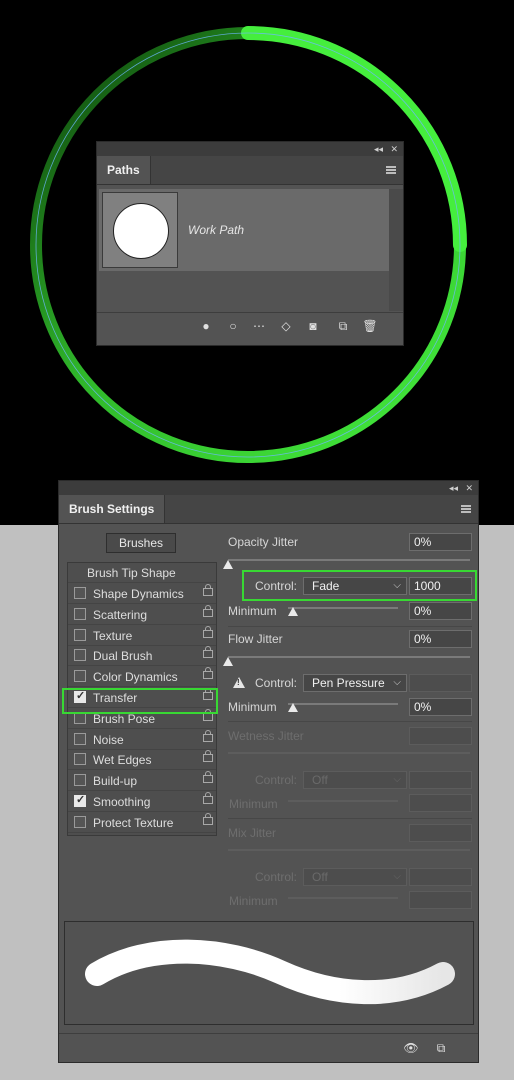  I want to click on wetness-control-select: Off ⌵, so click(355, 780).